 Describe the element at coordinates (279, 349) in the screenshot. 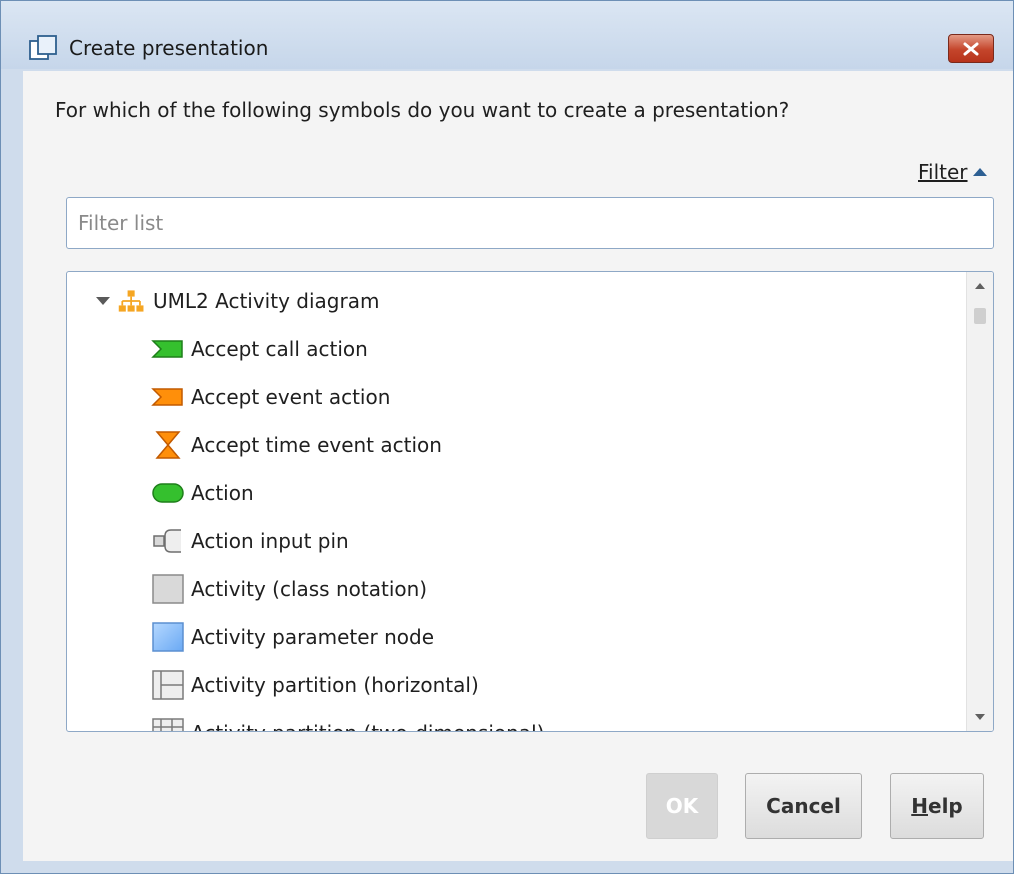

I see `tree-item-label: Accept call action` at that location.